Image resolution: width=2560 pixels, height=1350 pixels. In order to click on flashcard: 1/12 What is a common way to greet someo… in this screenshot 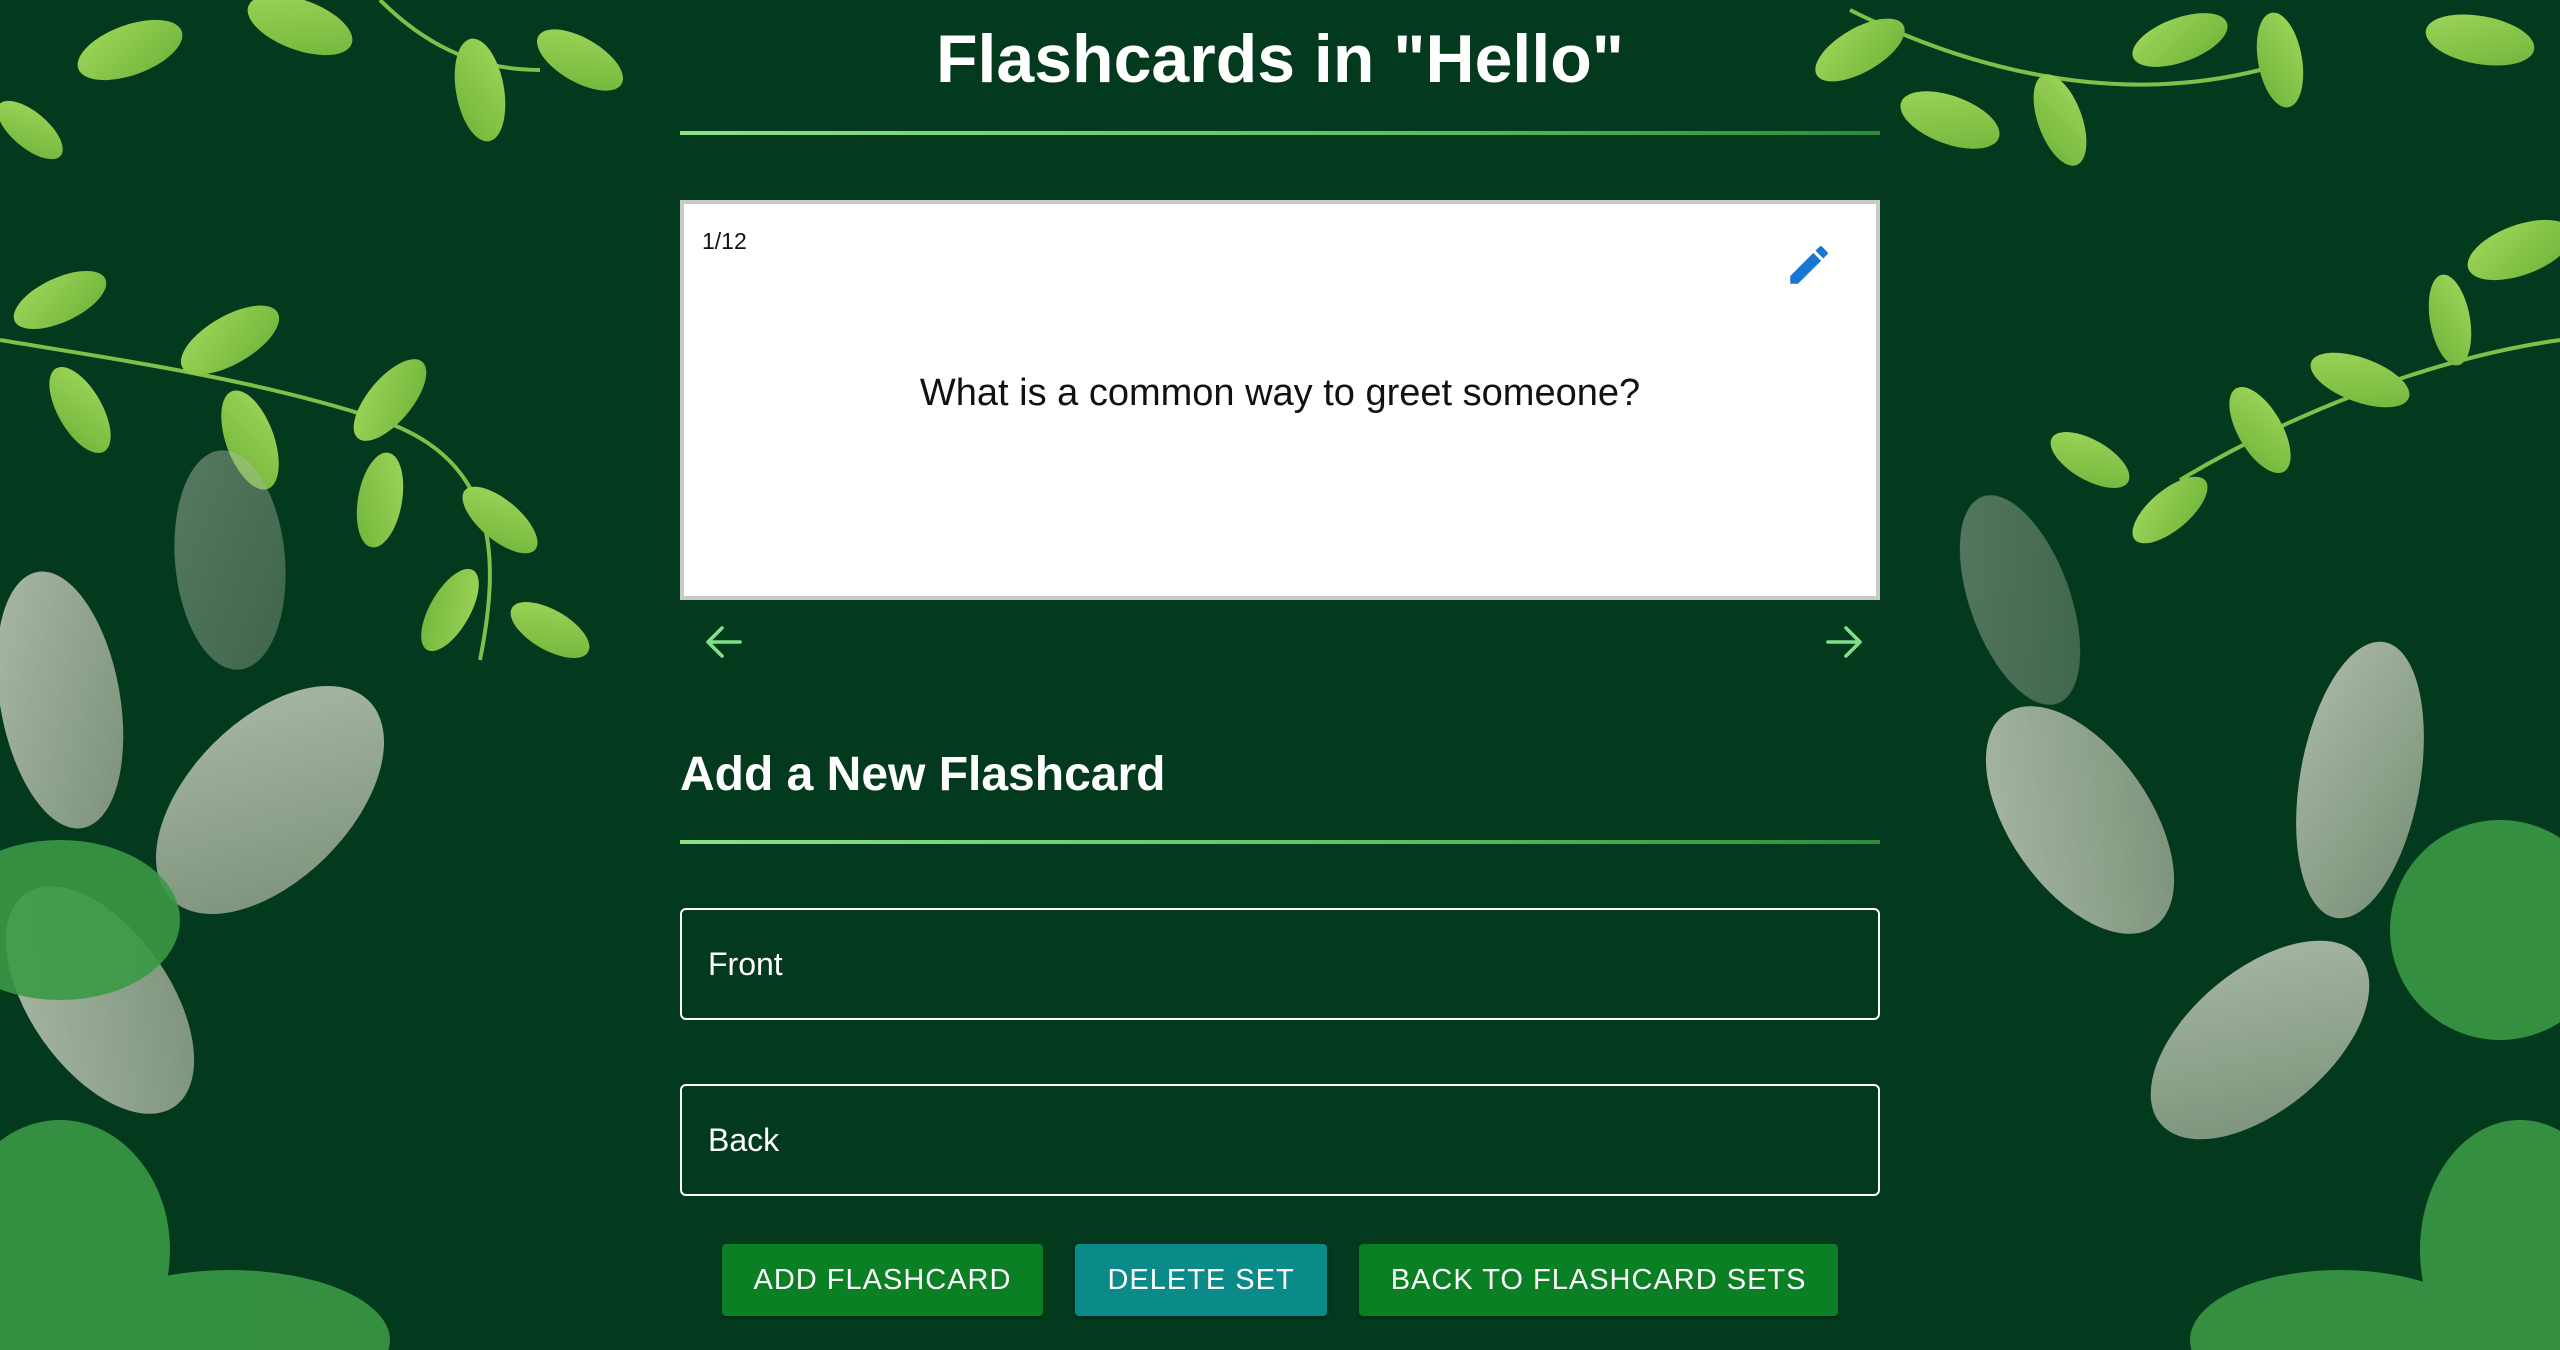, I will do `click(1280, 400)`.